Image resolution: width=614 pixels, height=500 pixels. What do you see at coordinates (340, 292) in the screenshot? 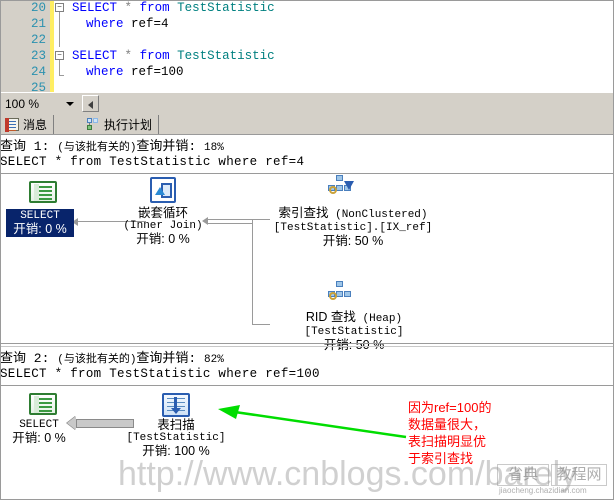
I see `rid-lookup-icon` at bounding box center [340, 292].